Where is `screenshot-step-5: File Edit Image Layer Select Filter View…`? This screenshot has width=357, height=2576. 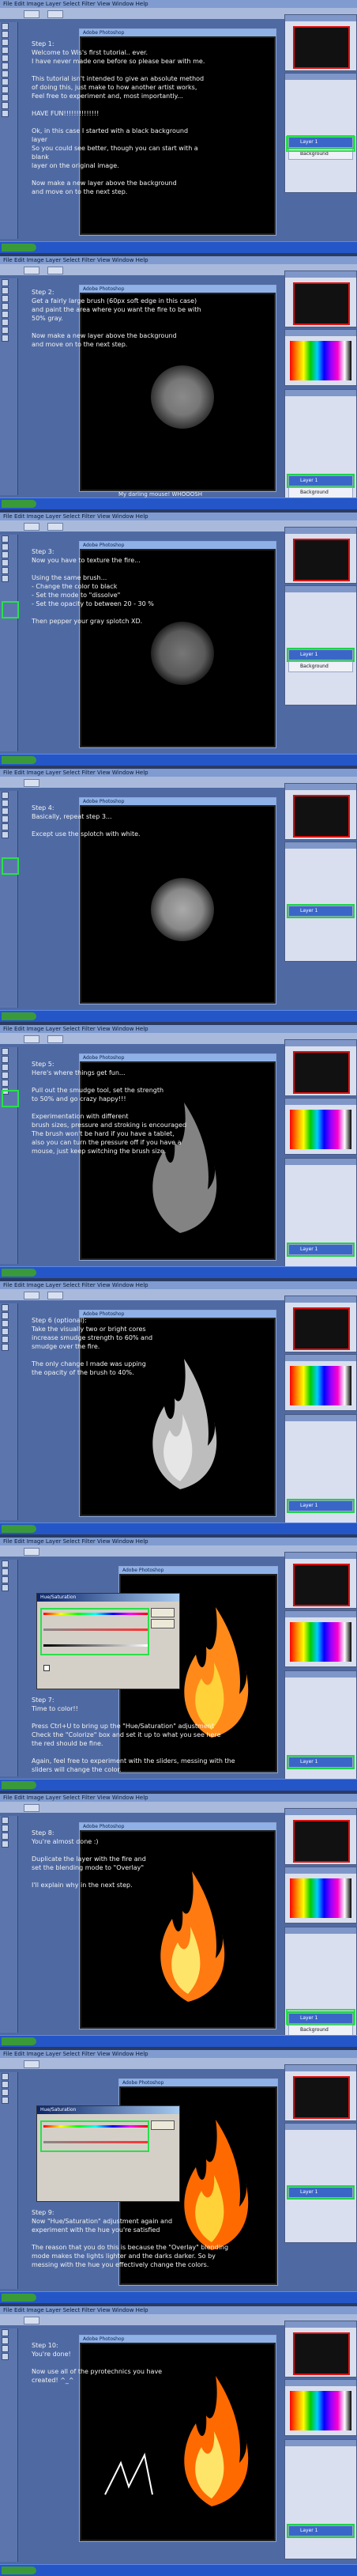 screenshot-step-5: File Edit Image Layer Select Filter View… is located at coordinates (178, 1152).